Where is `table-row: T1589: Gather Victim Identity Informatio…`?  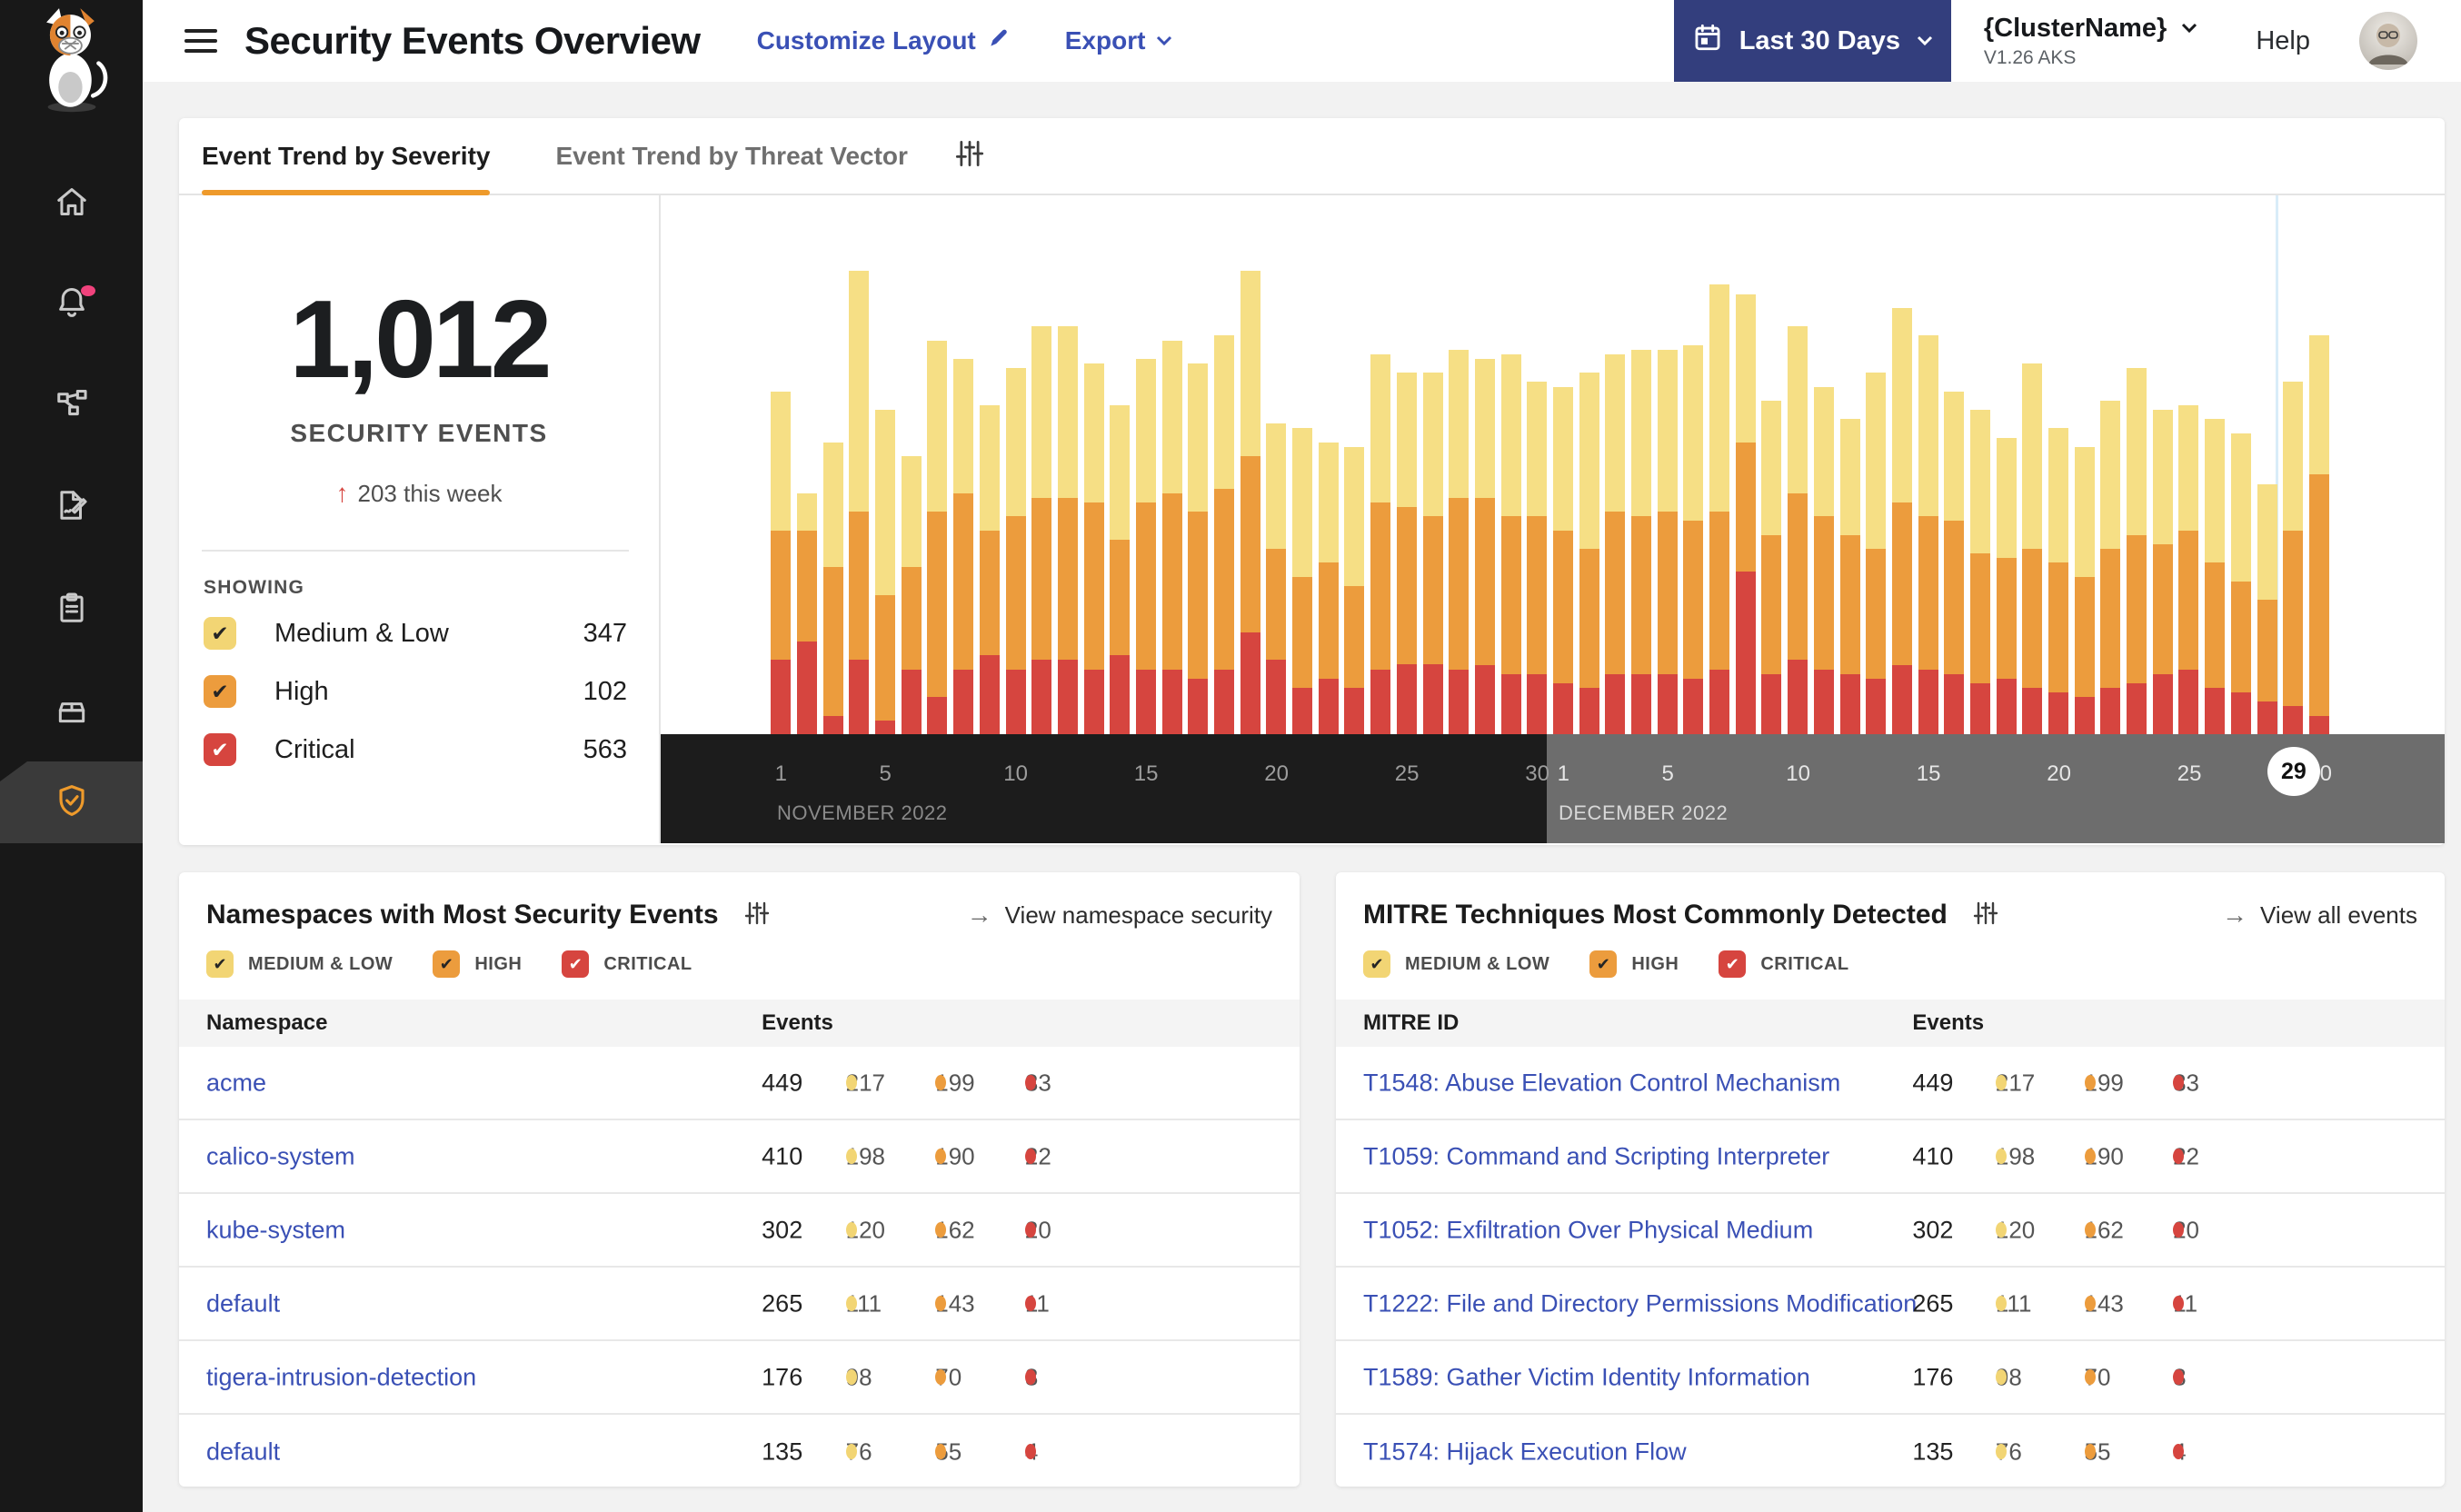 table-row: T1589: Gather Victim Identity Informatio… is located at coordinates (1890, 1378).